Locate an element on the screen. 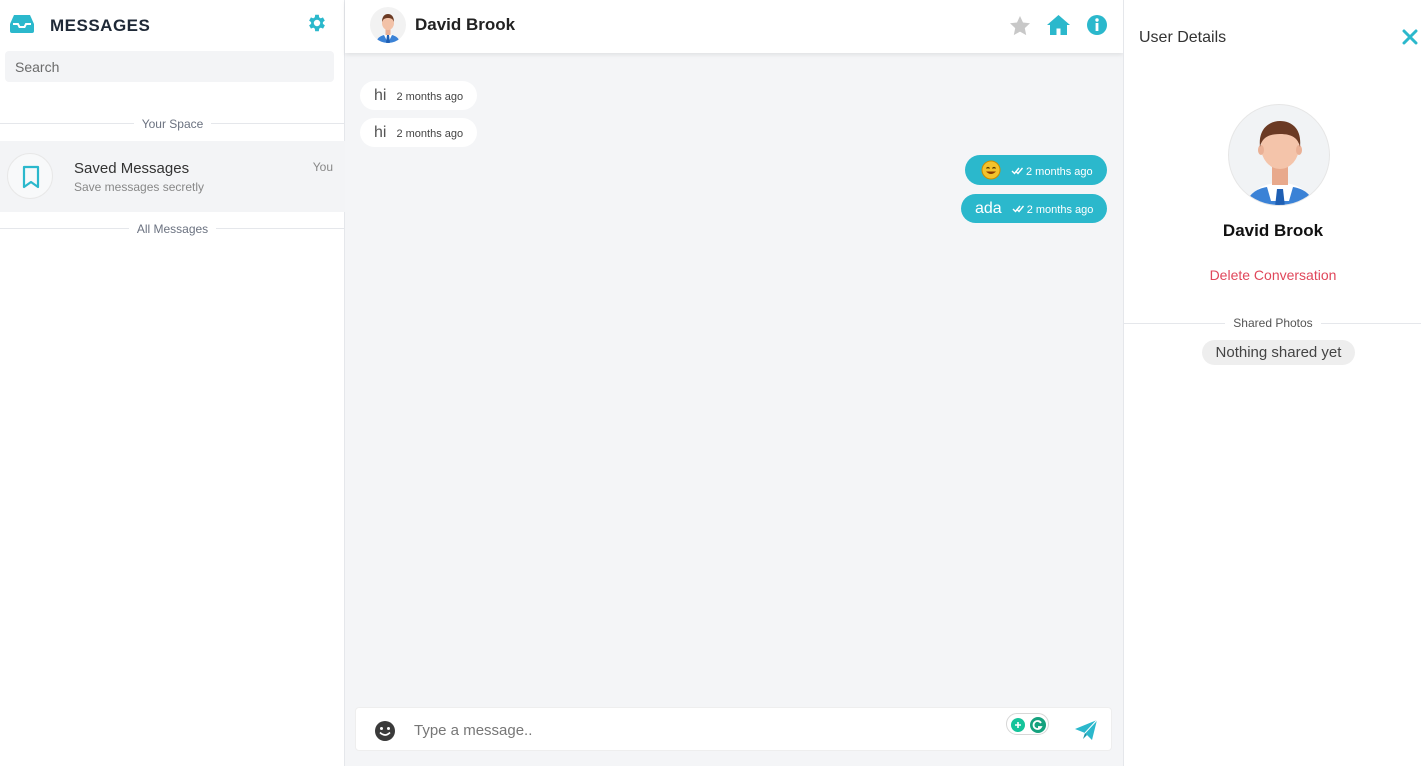 This screenshot has height=766, width=1421. saved-messages-subtitle: Save messages secretly is located at coordinates (139, 187).